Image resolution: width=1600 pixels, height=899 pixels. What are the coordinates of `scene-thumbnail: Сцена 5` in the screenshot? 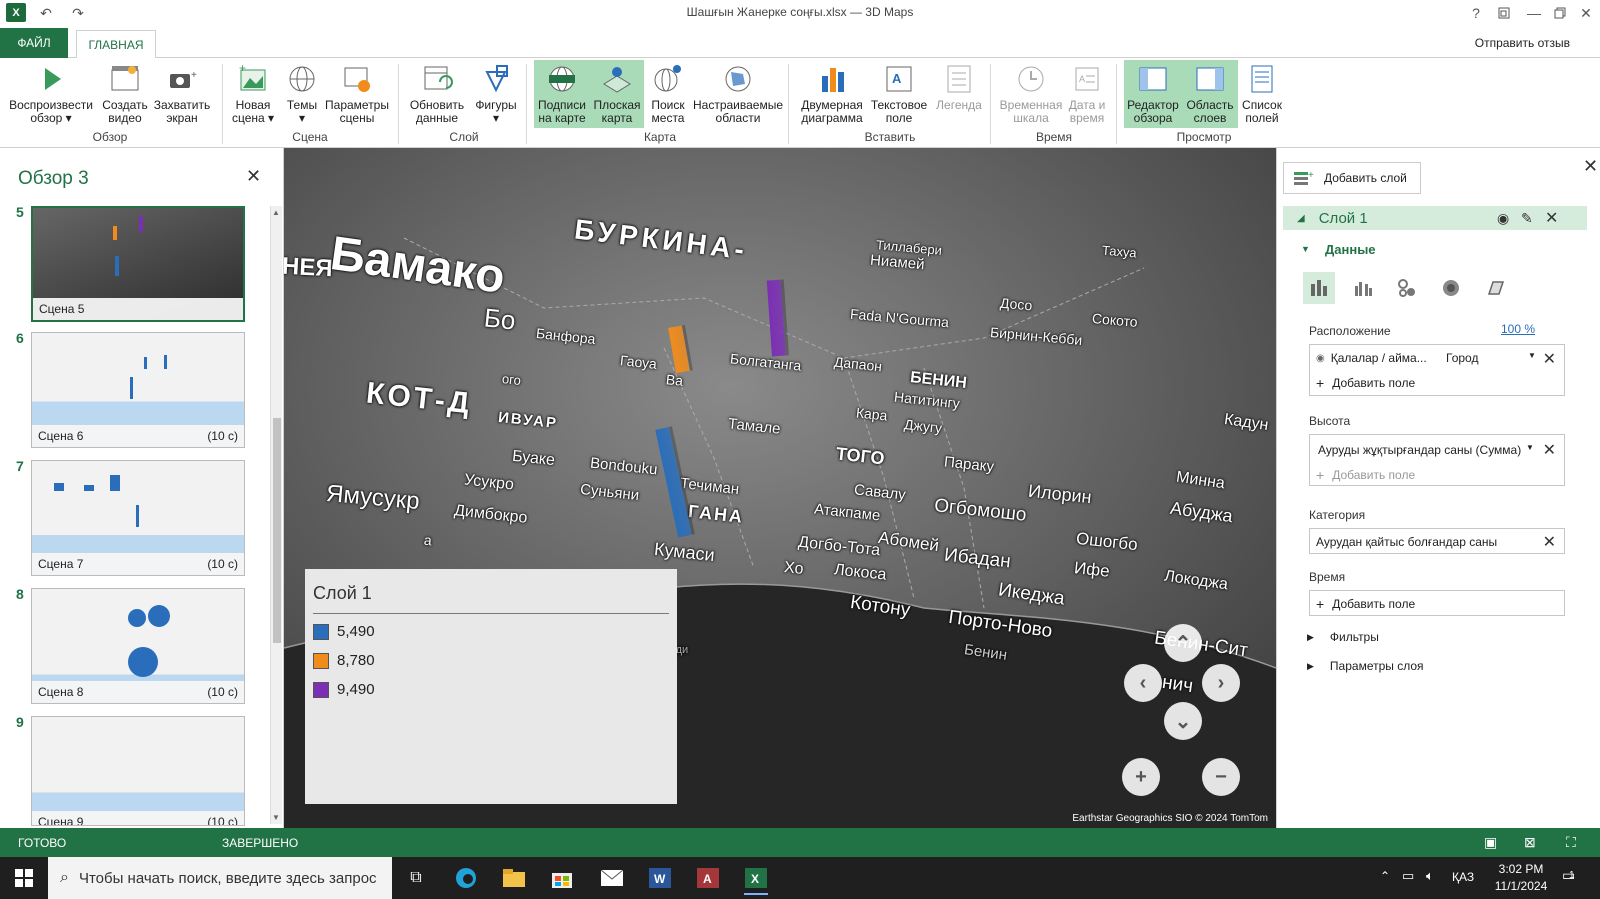 It's located at (138, 264).